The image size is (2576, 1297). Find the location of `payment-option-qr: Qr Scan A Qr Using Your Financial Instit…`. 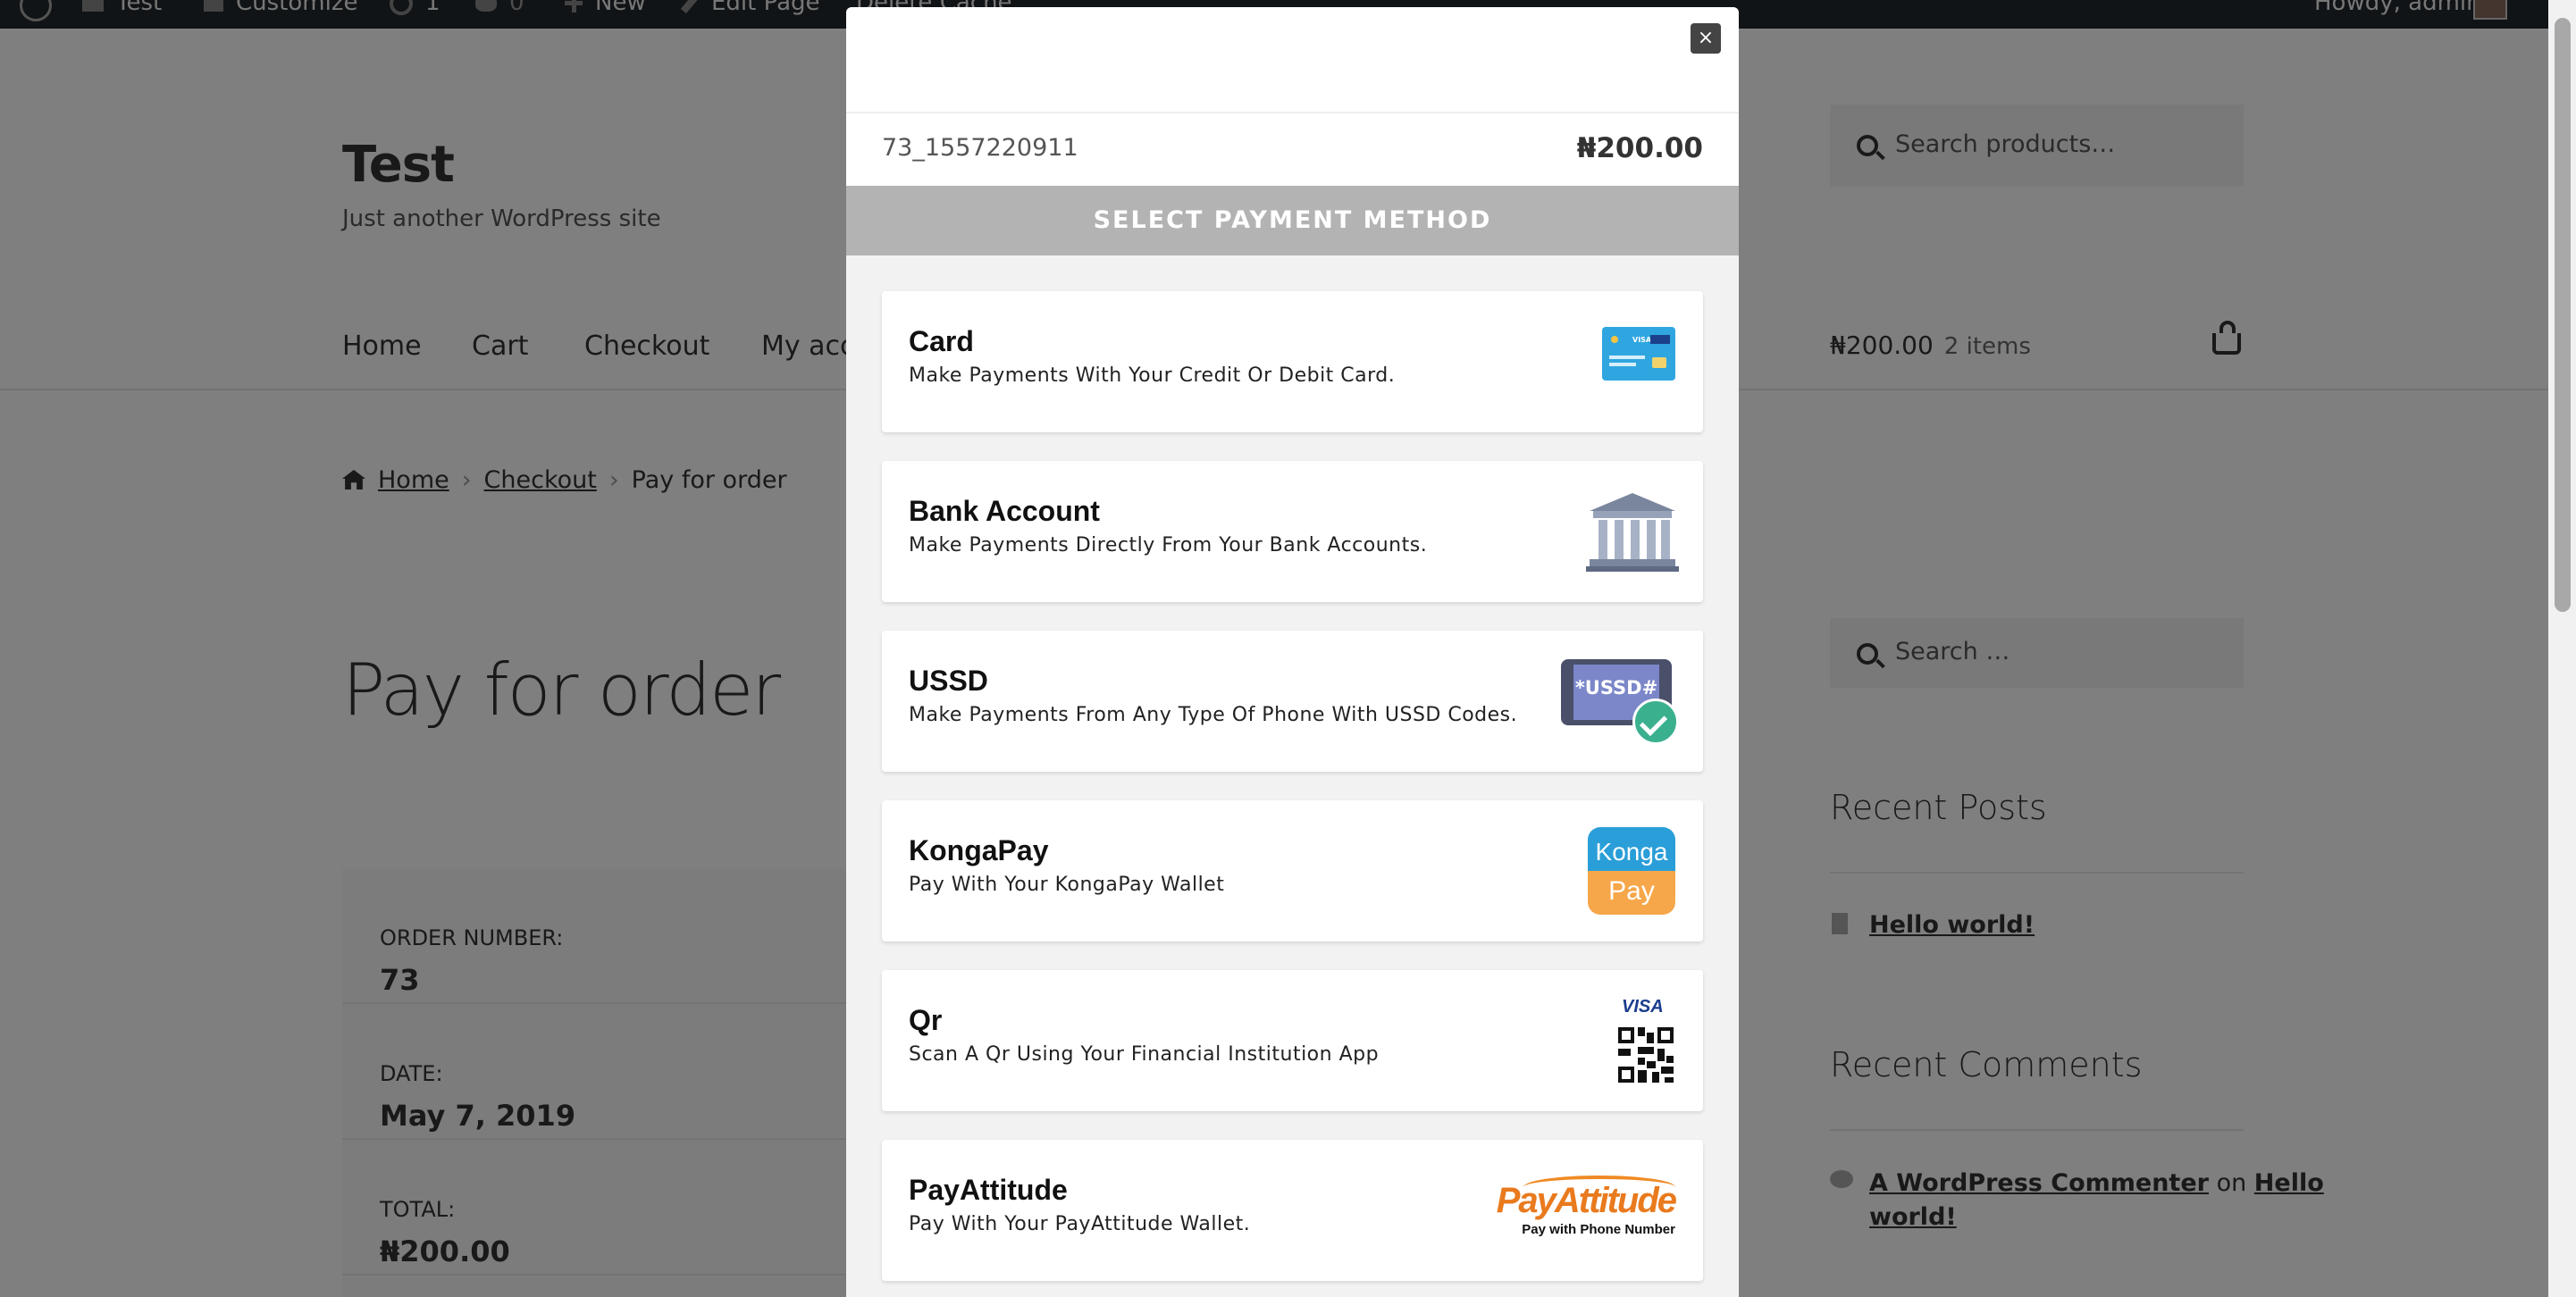

payment-option-qr: Qr Scan A Qr Using Your Financial Instit… is located at coordinates (1292, 1041).